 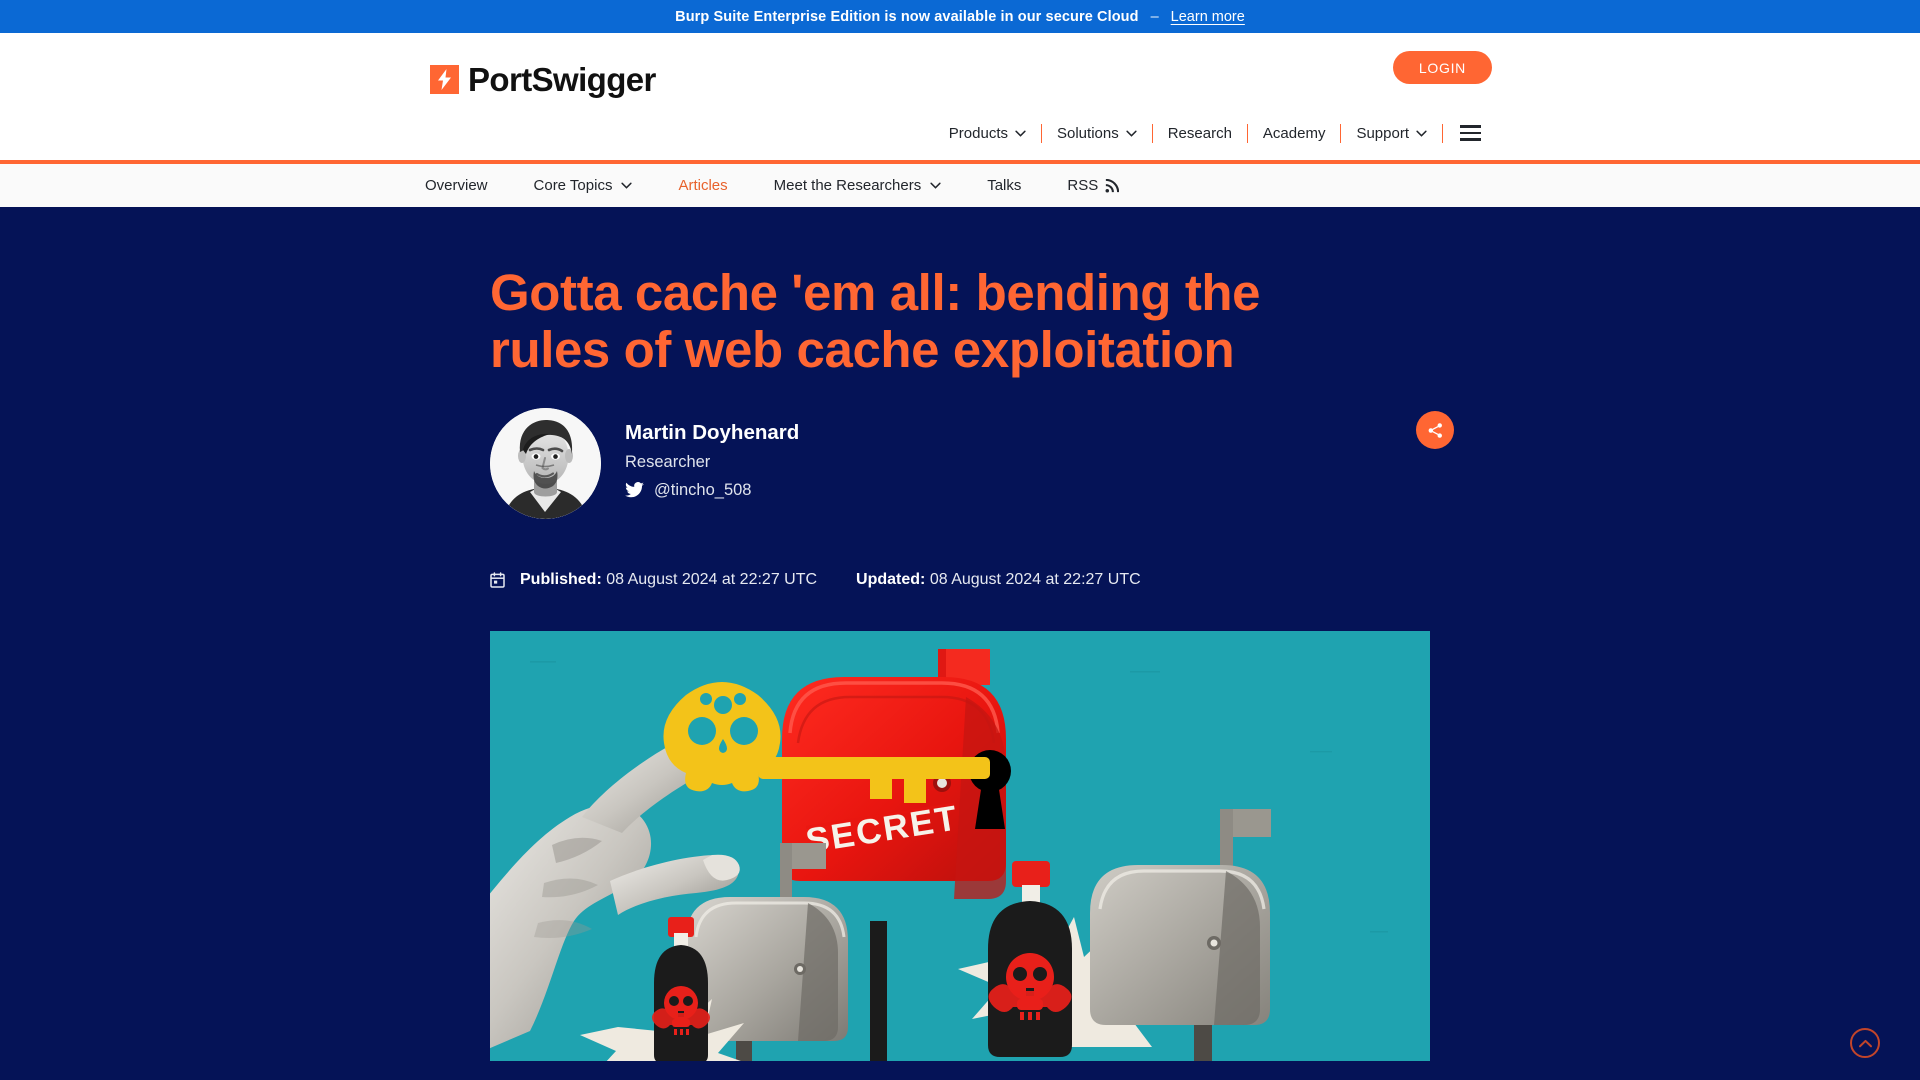 I want to click on subnav-overview-label: Overview, so click(x=456, y=185).